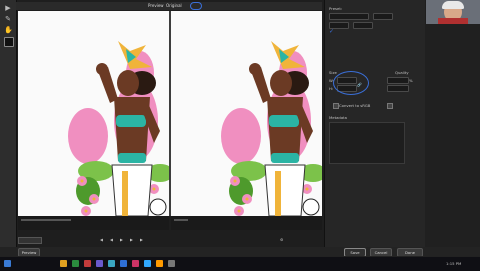  What do you see at coordinates (398, 88) in the screenshot?
I see `quality-field` at bounding box center [398, 88].